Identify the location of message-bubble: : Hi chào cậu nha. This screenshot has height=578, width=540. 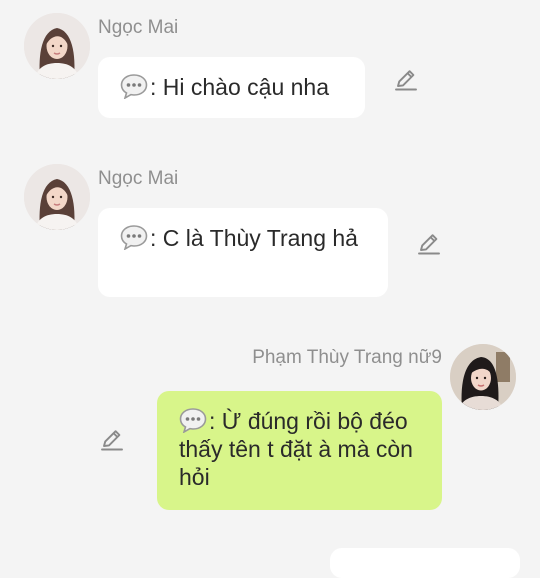
(231, 87).